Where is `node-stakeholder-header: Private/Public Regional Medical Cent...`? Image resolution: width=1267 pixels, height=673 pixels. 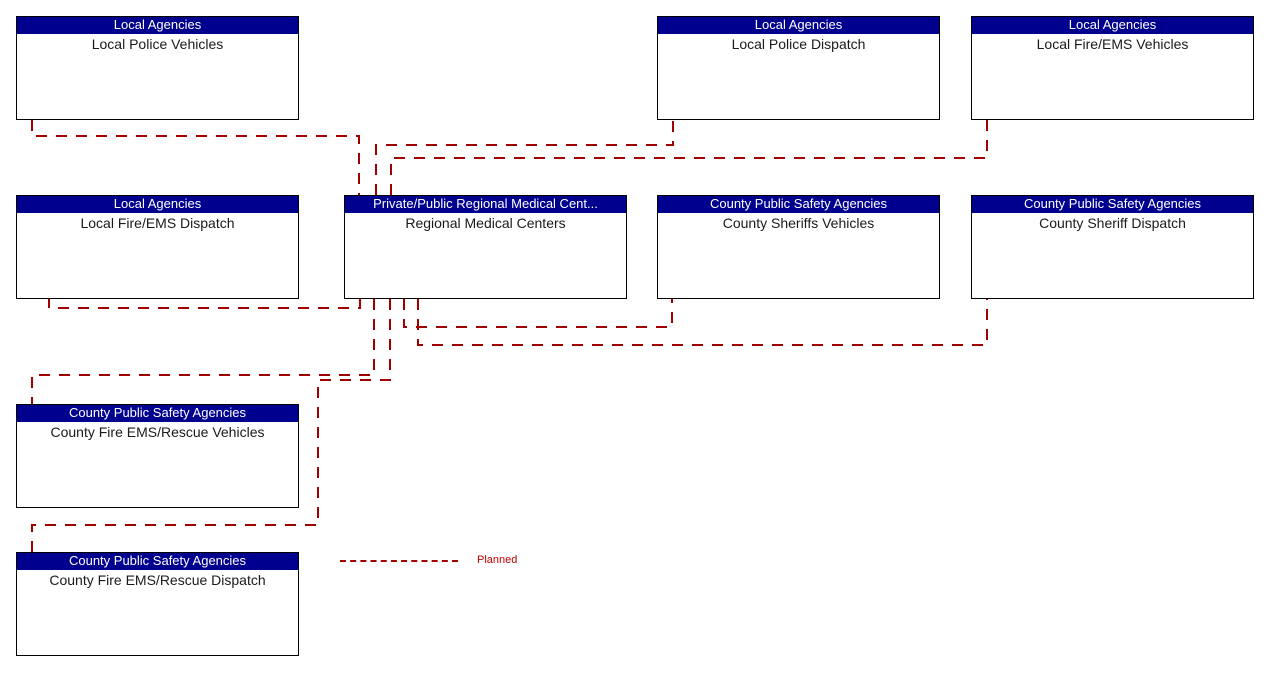
node-stakeholder-header: Private/Public Regional Medical Cent... is located at coordinates (485, 204).